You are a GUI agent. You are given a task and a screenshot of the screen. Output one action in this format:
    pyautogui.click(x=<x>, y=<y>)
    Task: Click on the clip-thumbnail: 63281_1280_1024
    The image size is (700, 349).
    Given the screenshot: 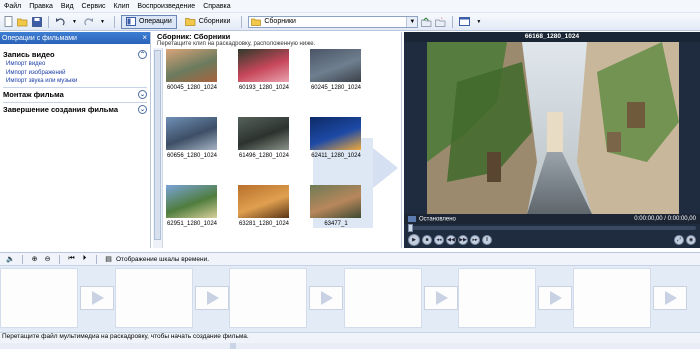 What is the action you would take?
    pyautogui.click(x=264, y=206)
    